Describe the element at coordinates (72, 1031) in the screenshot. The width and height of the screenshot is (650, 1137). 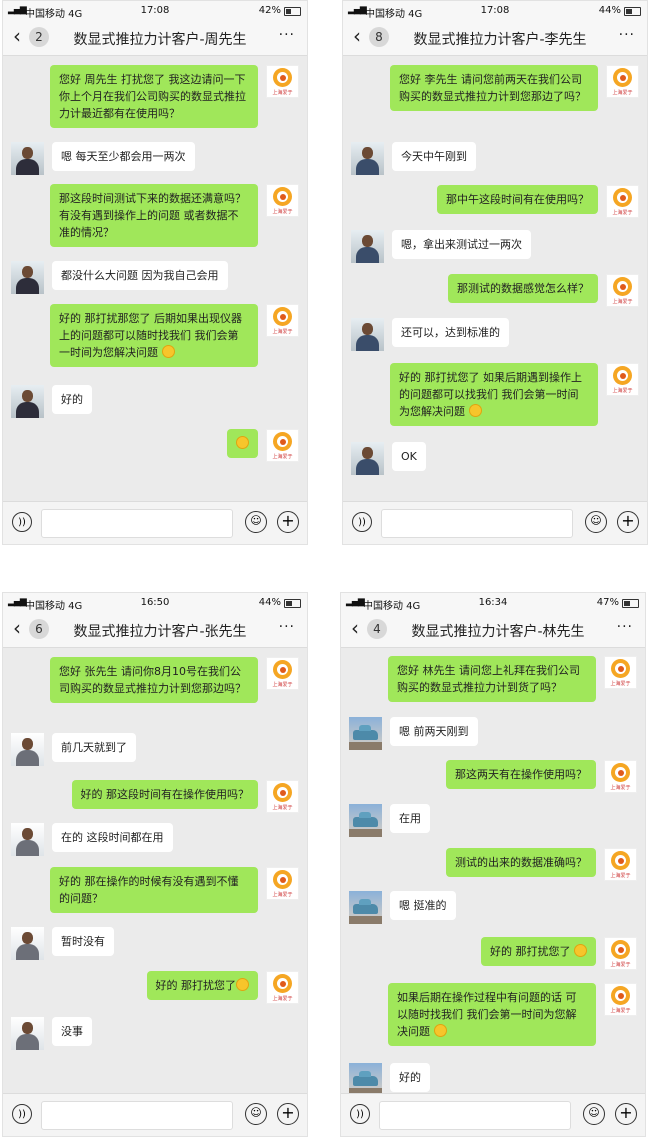
I see `message-bubble: 没事` at that location.